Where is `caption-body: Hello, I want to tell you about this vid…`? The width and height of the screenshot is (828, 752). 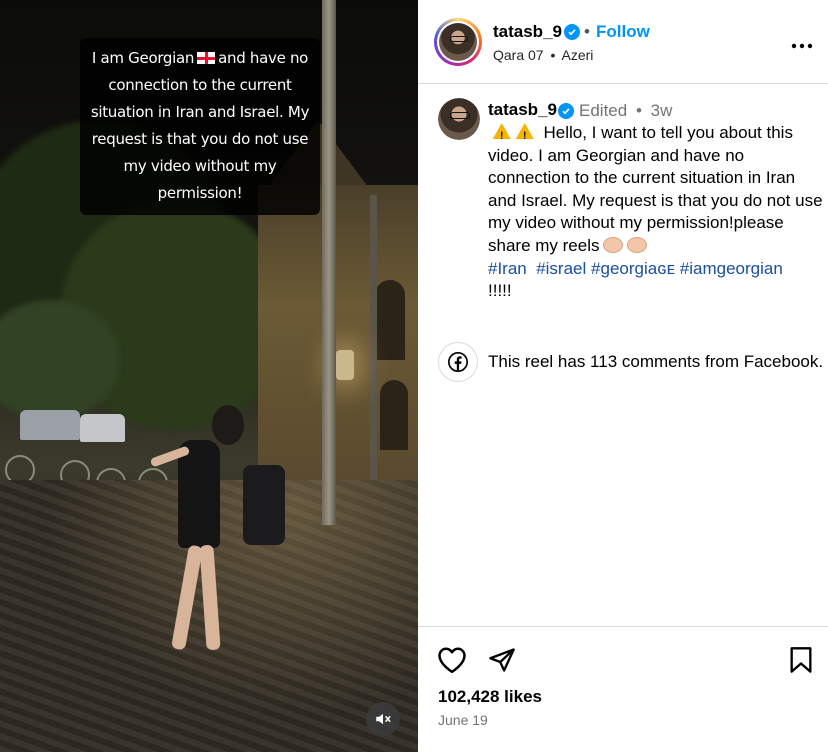 caption-body: Hello, I want to tell you about this vid… is located at coordinates (655, 189).